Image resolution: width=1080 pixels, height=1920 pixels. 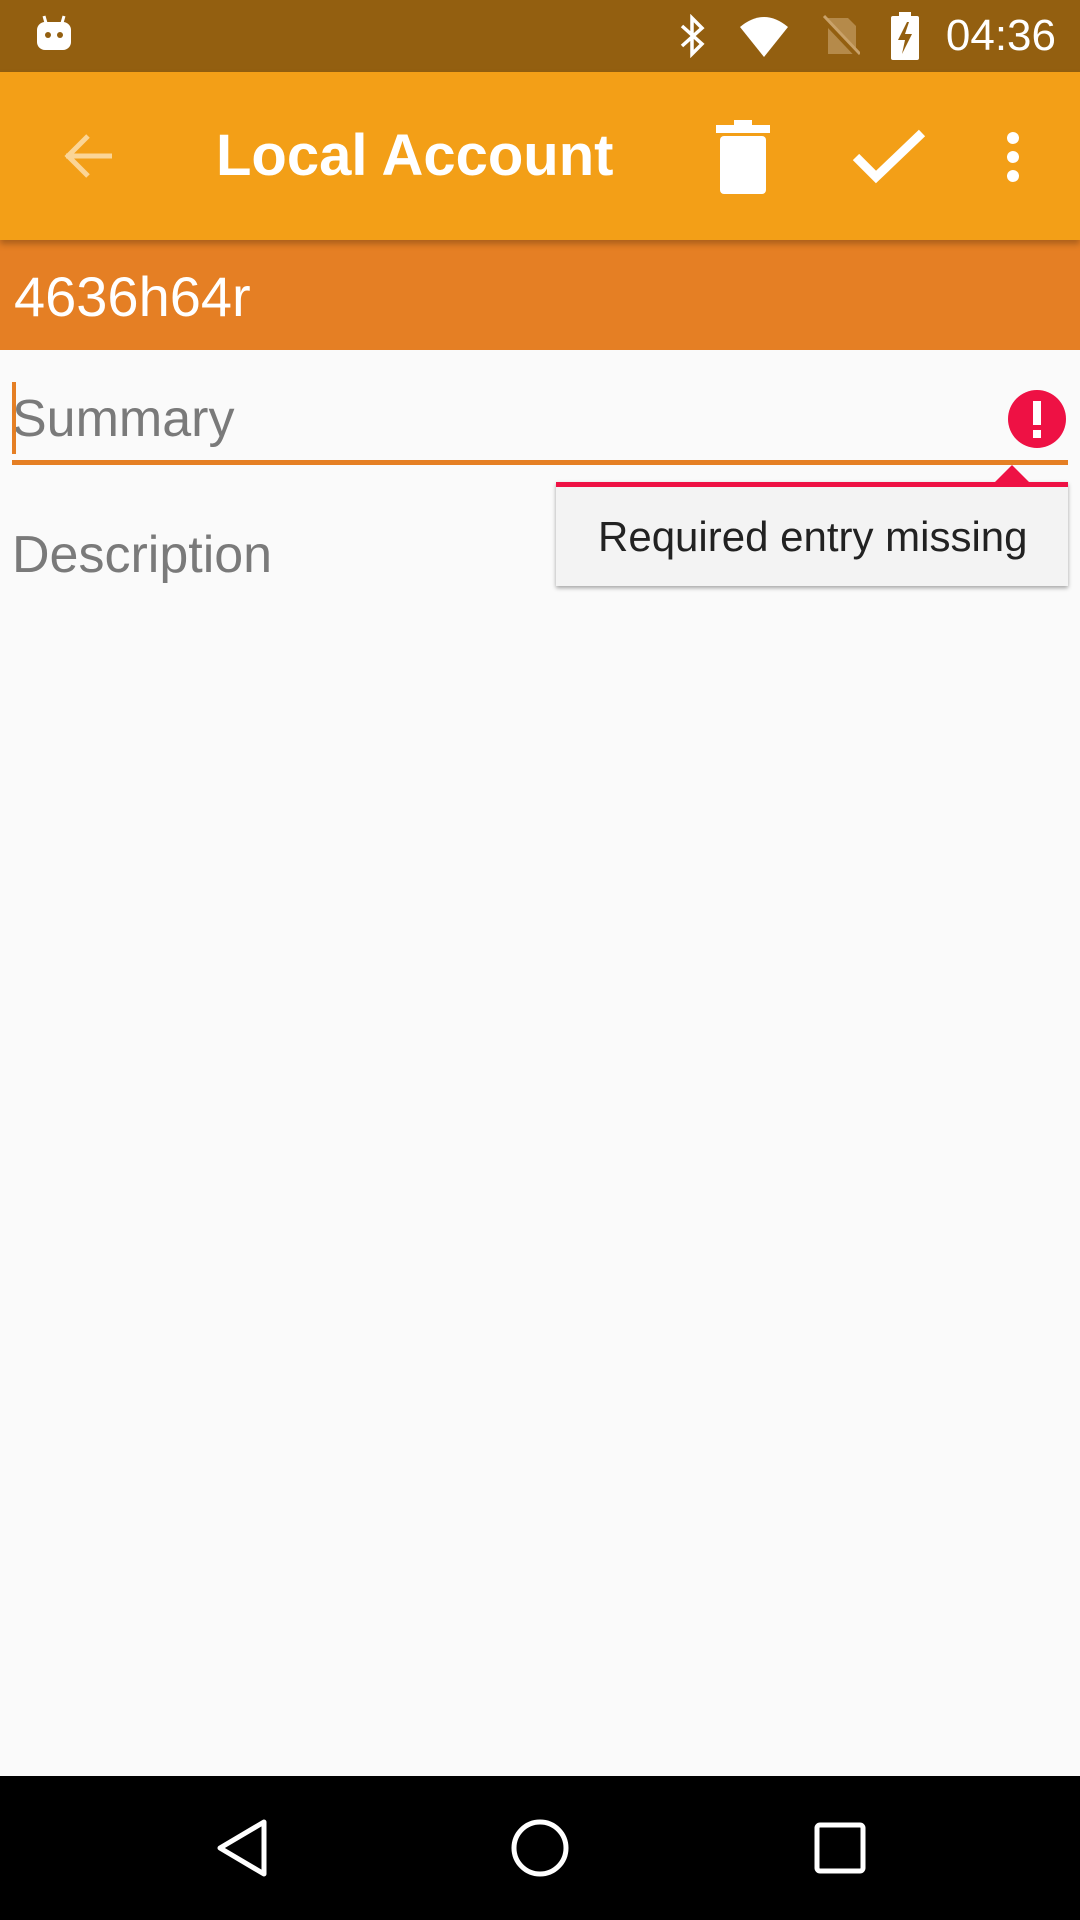 I want to click on check-icon, so click(x=889, y=156).